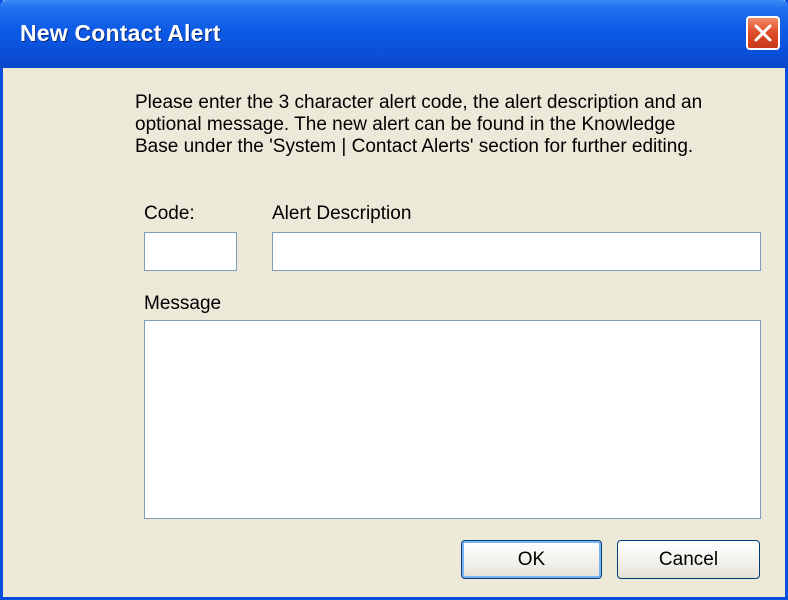  I want to click on alert-description-label: Alert Description, so click(342, 213).